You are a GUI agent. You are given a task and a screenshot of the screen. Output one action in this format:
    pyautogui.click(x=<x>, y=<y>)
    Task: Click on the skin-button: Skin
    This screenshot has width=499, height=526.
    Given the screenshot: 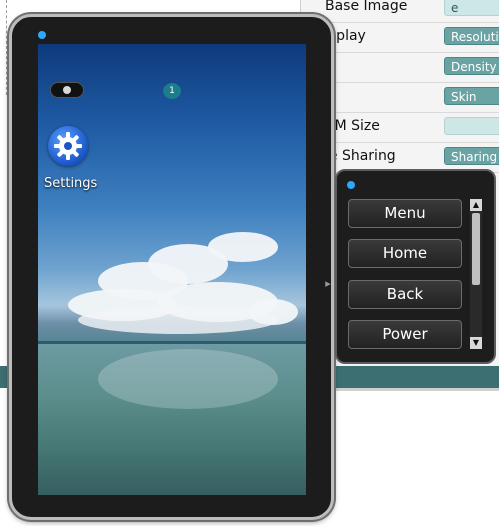 What is the action you would take?
    pyautogui.click(x=471, y=96)
    